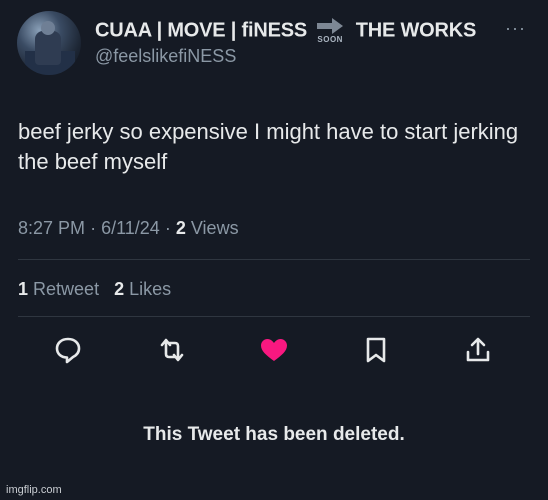  Describe the element at coordinates (416, 30) in the screenshot. I see `display-name-part2: THE WORKS` at that location.